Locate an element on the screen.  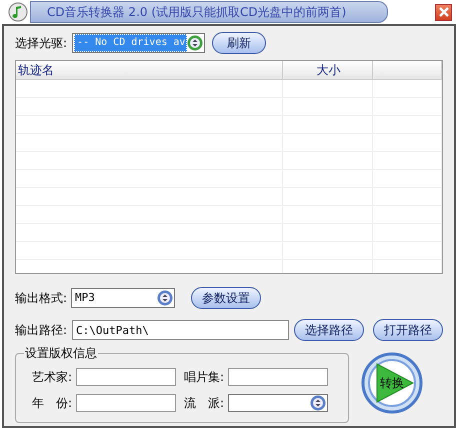
format-dropdown: MP3 is located at coordinates (123, 298).